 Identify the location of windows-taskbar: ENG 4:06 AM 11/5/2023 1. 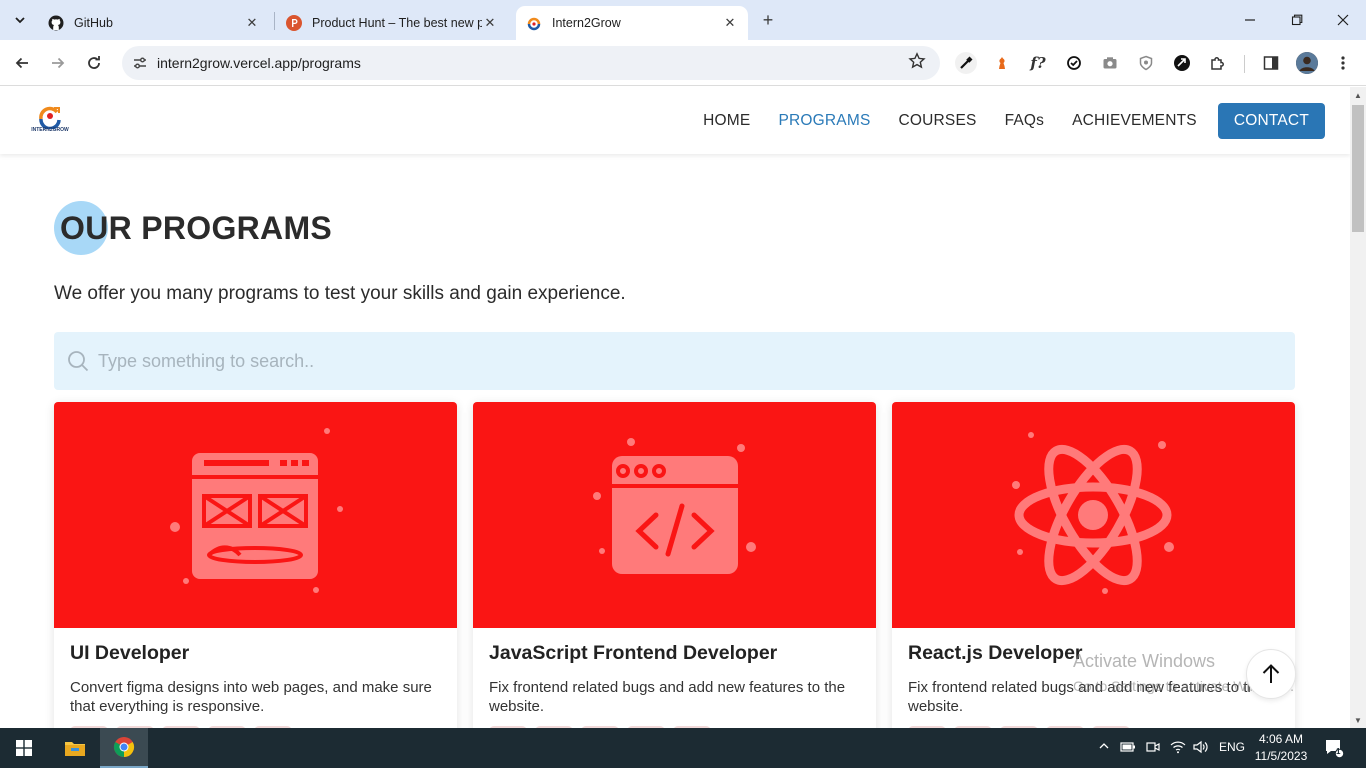
(683, 748).